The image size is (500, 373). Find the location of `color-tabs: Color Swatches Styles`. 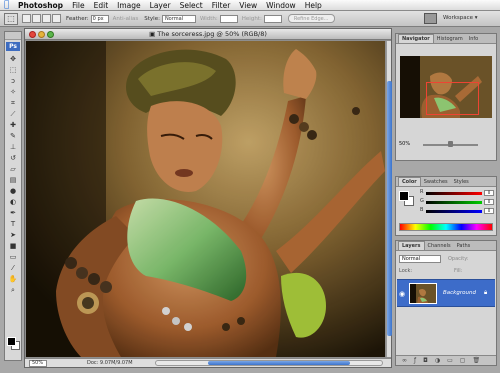

color-tabs: Color Swatches Styles is located at coordinates (446, 182).